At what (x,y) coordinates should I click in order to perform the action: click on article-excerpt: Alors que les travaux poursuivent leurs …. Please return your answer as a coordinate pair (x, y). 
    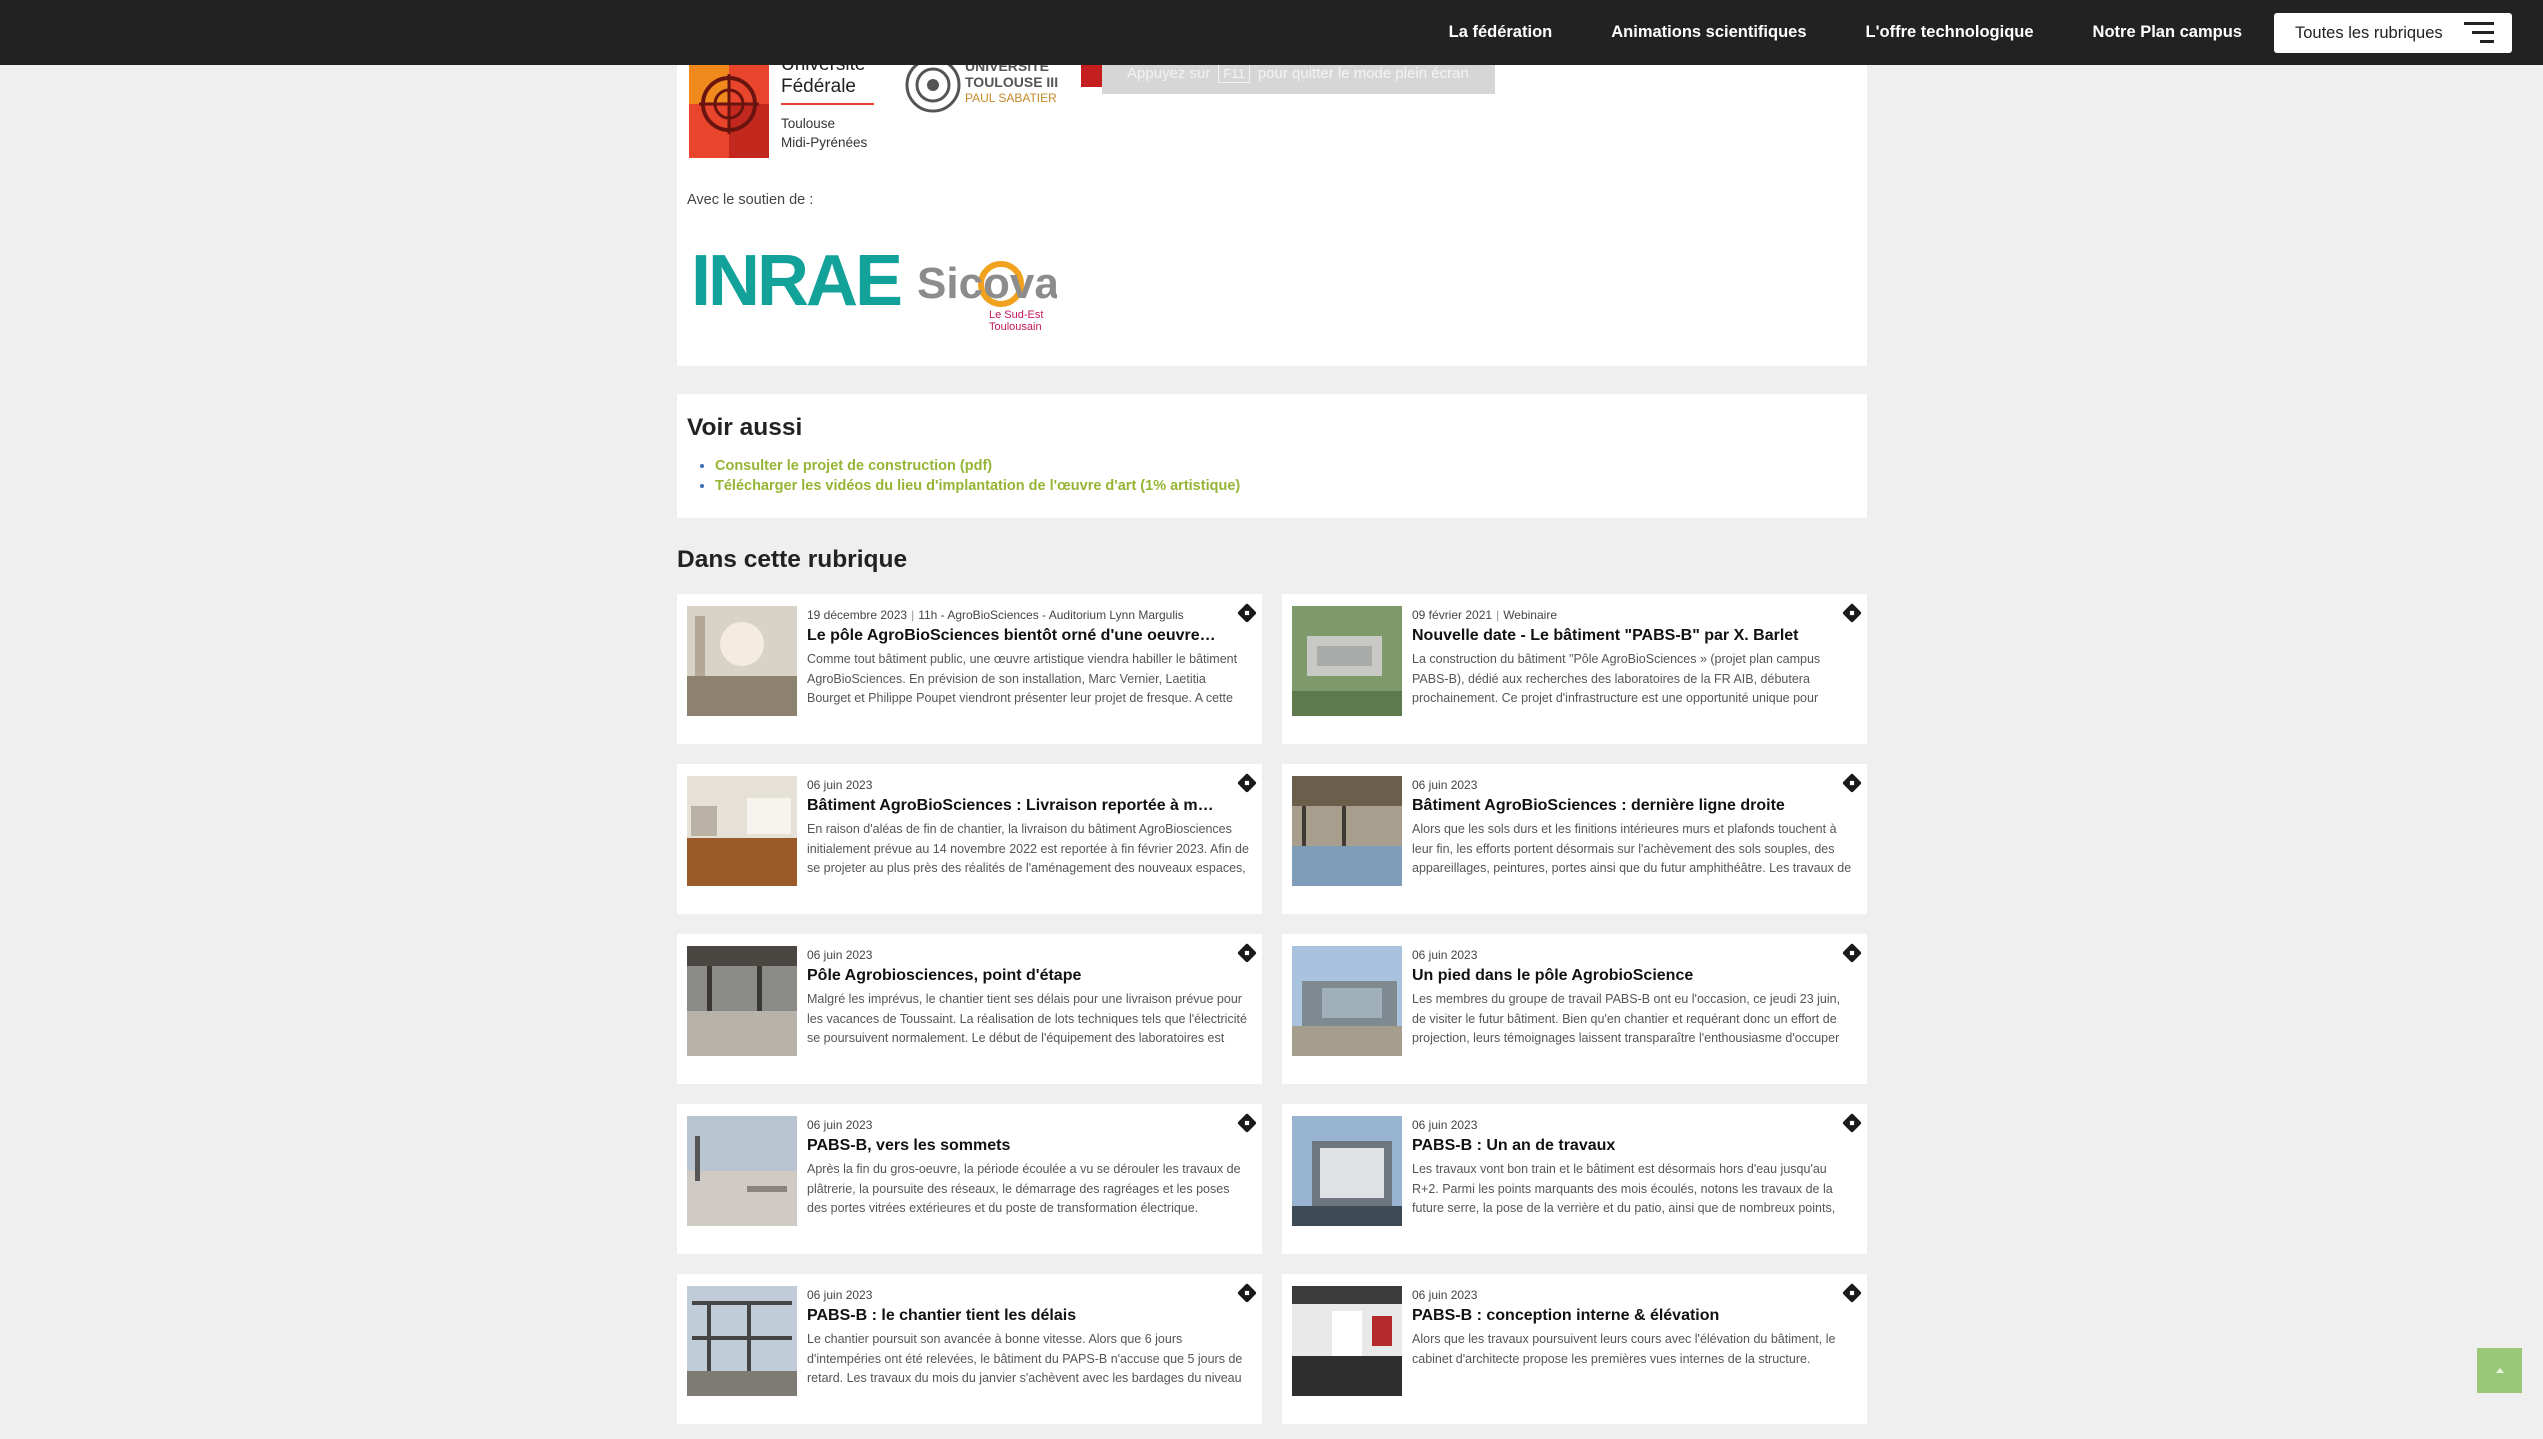
    Looking at the image, I should click on (1624, 1349).